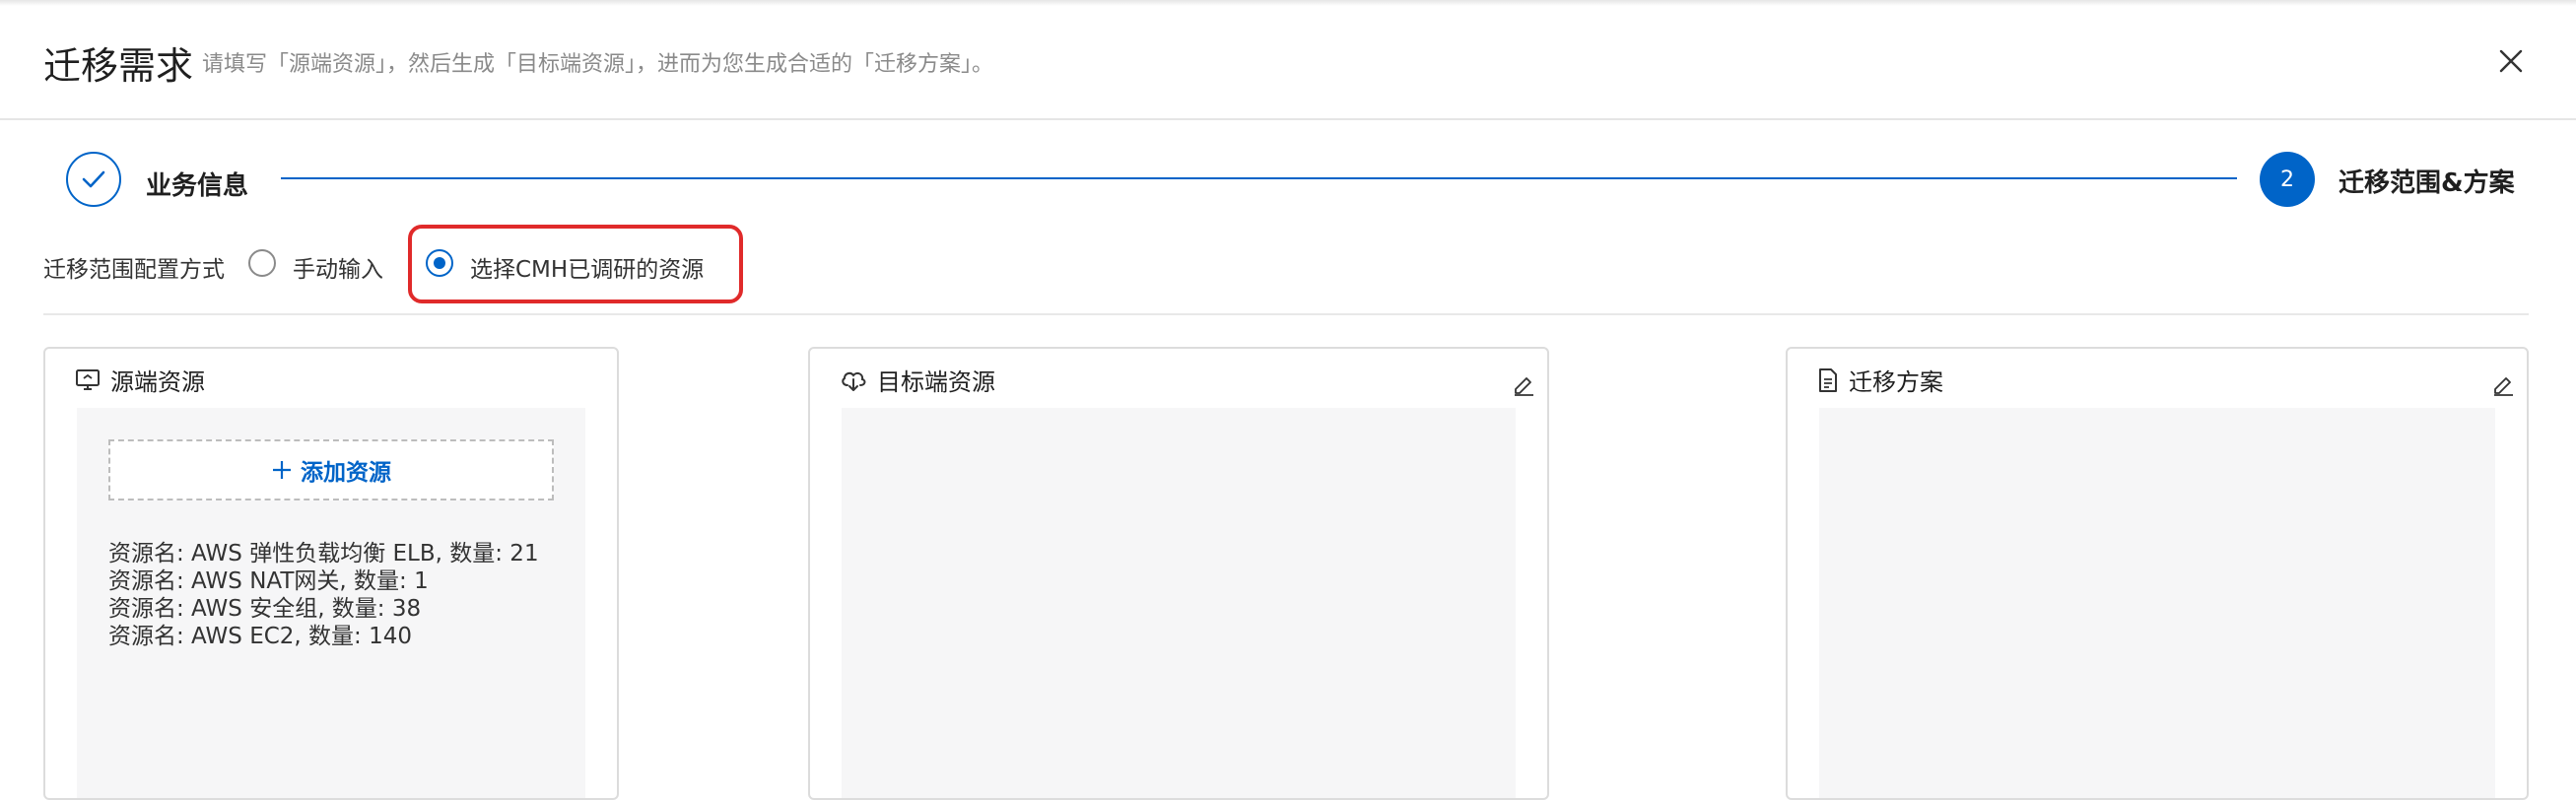  Describe the element at coordinates (587, 267) in the screenshot. I see `radio-cmh-resources-label: 选择CMH已调研的资源` at that location.